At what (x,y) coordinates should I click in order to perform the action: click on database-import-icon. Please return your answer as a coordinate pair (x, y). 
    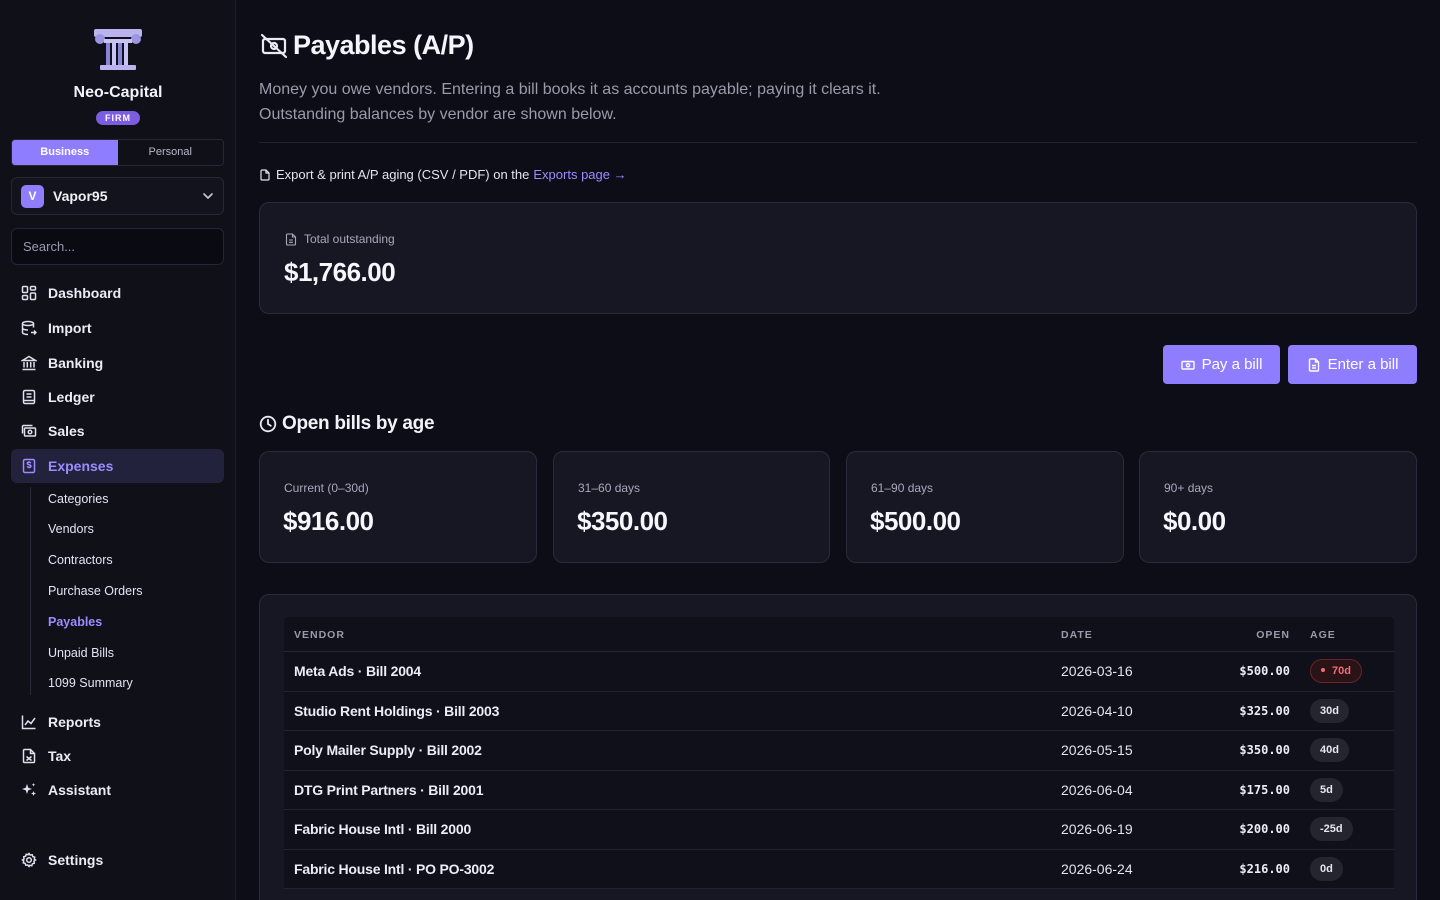
    Looking at the image, I should click on (29, 328).